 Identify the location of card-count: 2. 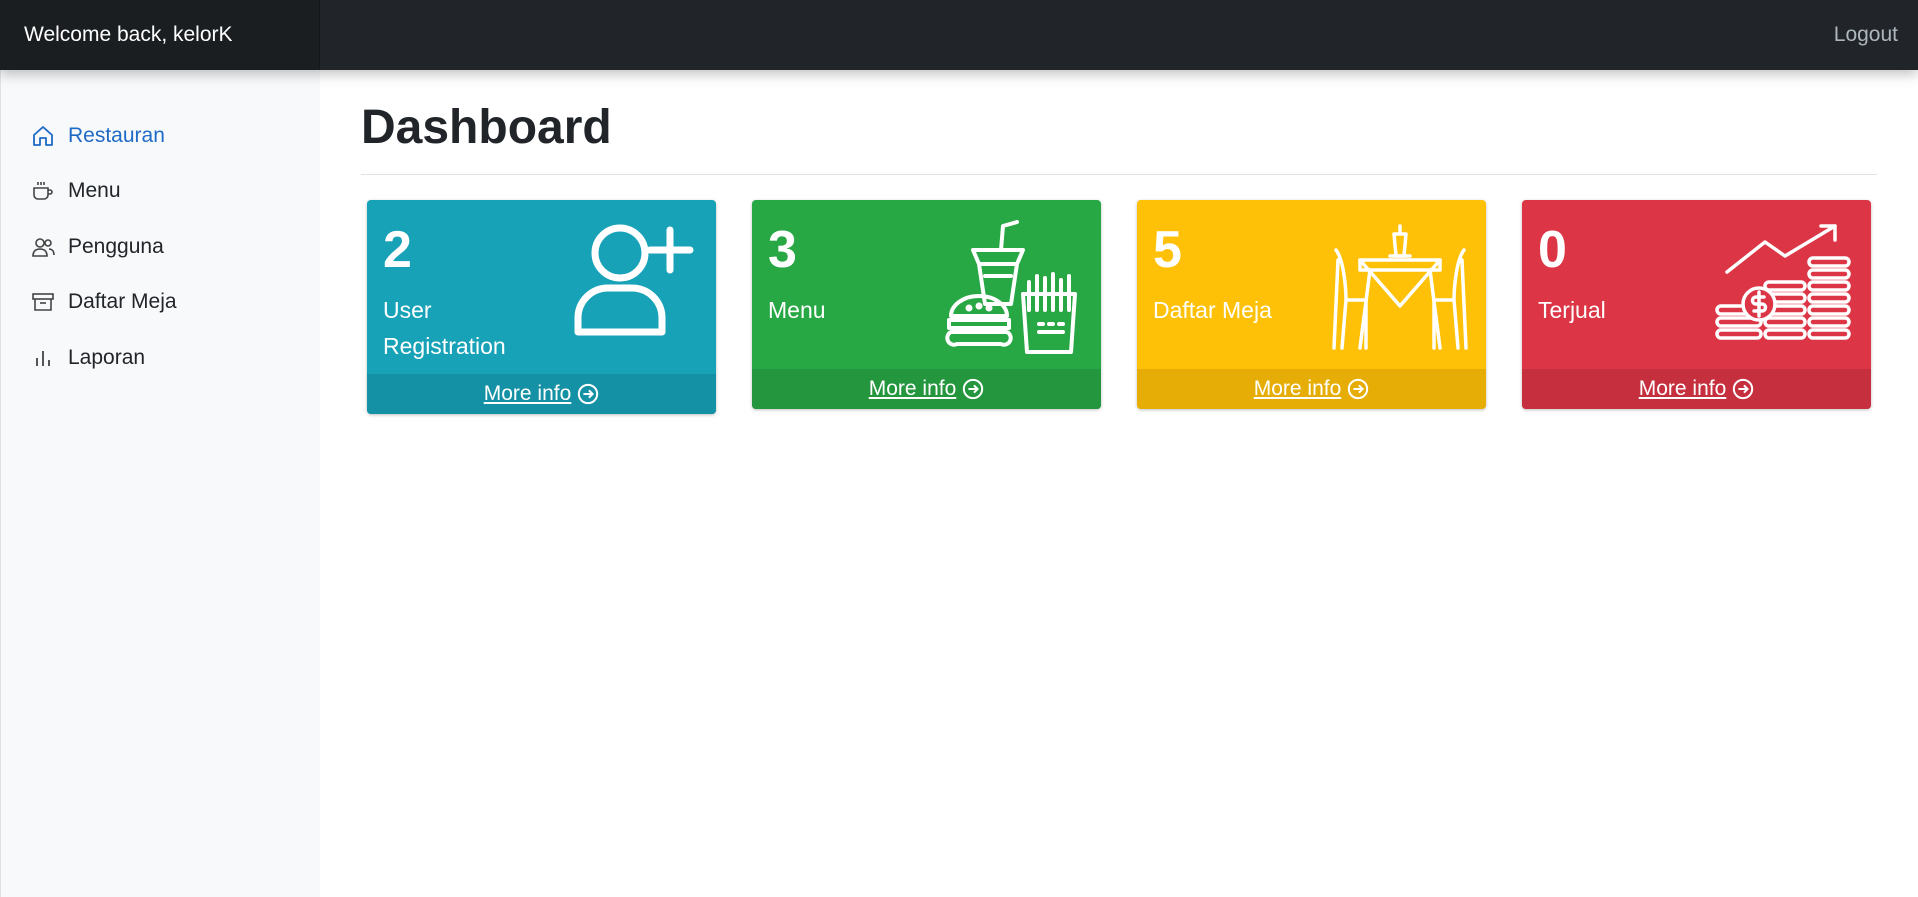
(397, 250).